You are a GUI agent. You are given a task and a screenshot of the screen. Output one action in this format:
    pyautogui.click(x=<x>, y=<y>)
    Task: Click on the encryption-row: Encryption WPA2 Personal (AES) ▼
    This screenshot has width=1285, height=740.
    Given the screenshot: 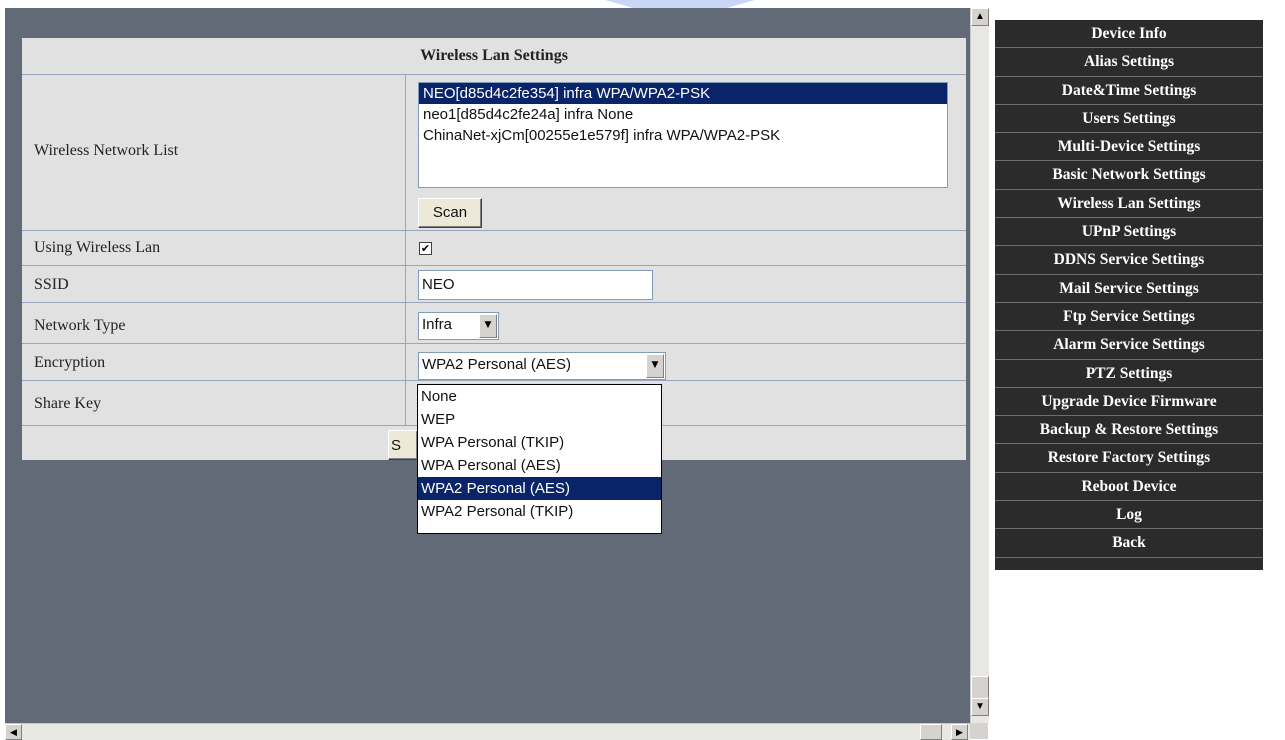 What is the action you would take?
    pyautogui.click(x=494, y=362)
    